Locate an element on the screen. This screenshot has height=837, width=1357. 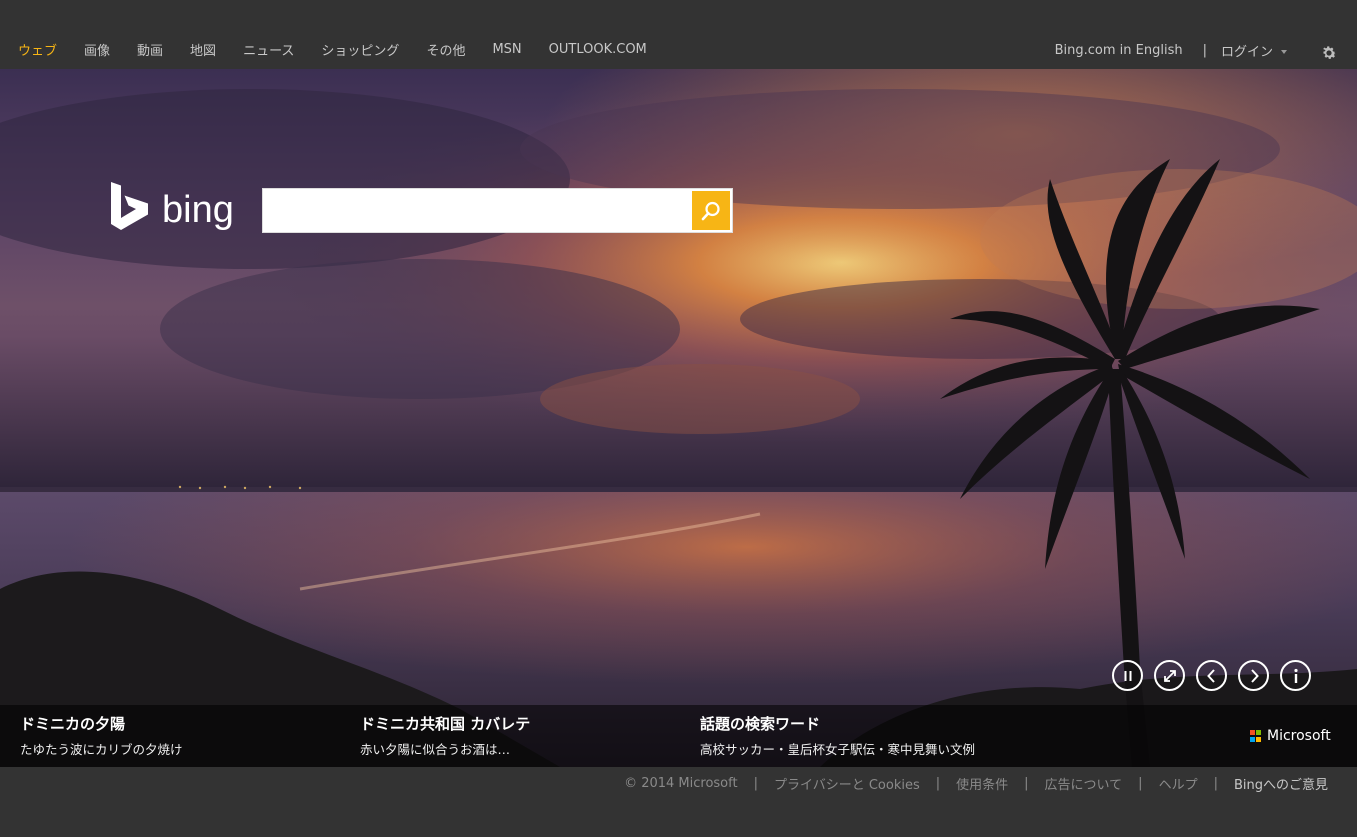
login-menu: ログイン is located at coordinates (1254, 50).